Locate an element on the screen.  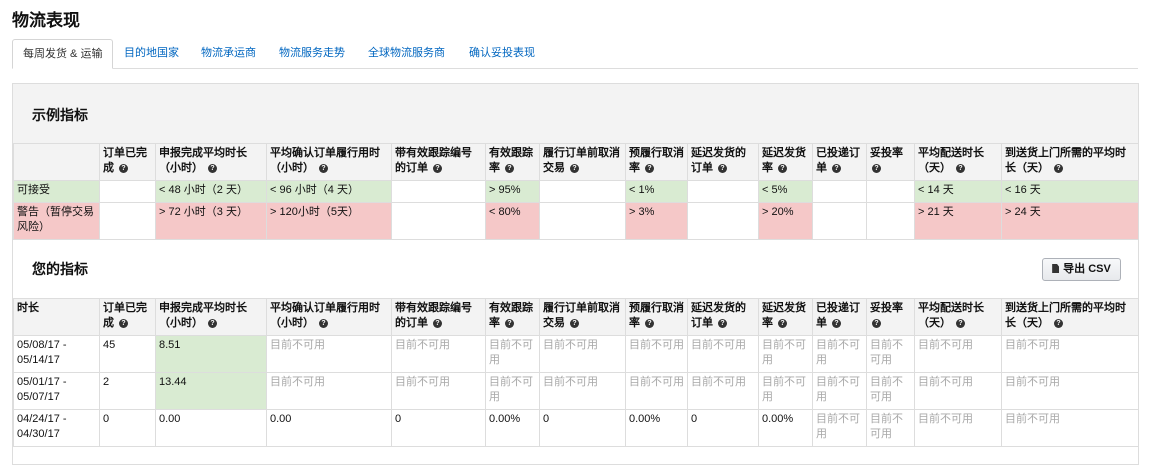
col-header: 预履行取消率 ? is located at coordinates (656, 317).